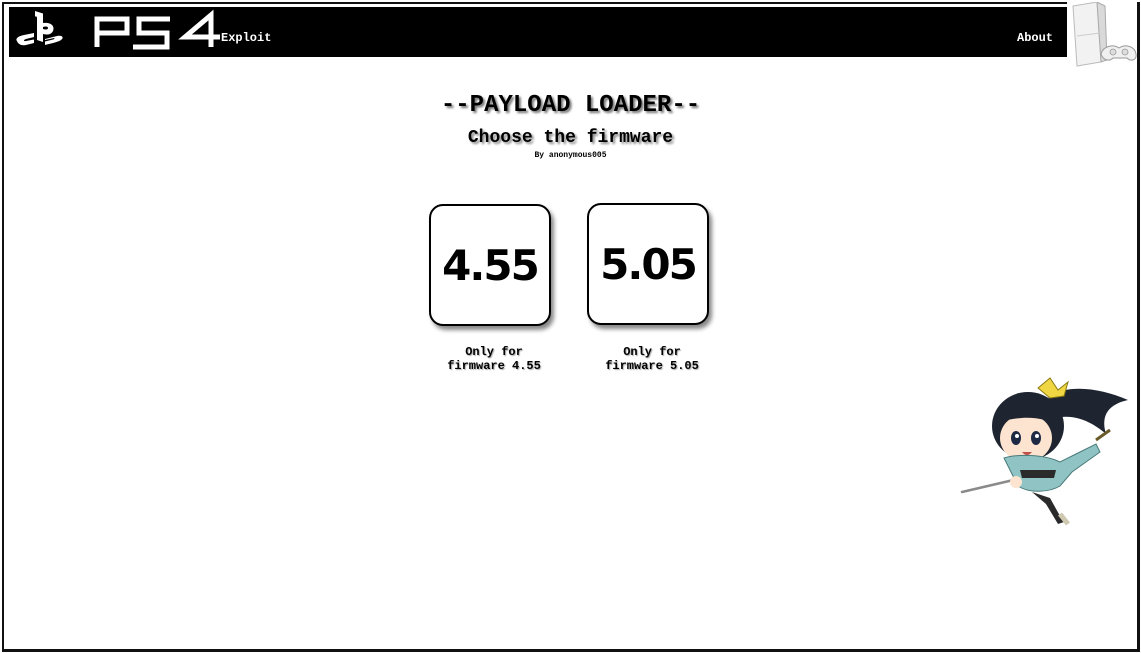  Describe the element at coordinates (570, 105) in the screenshot. I see `page-title: --PAYLOAD LOADER--` at that location.